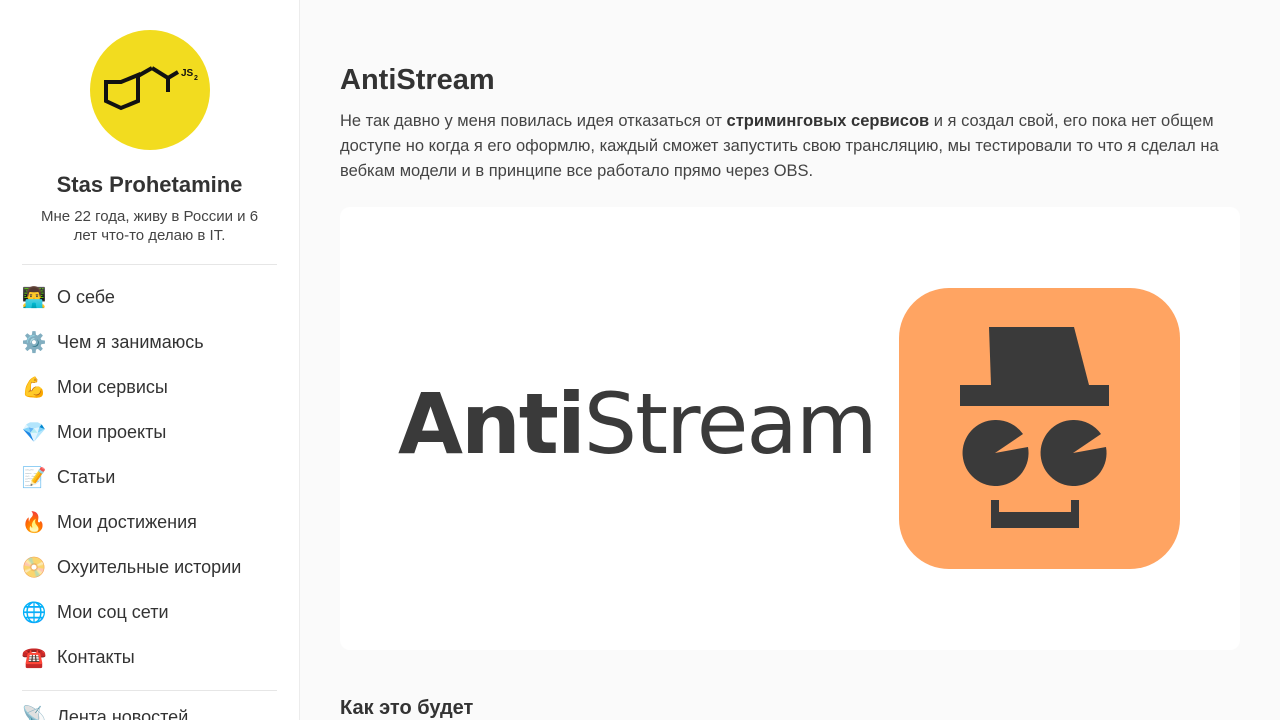 Image resolution: width=1280 pixels, height=720 pixels. I want to click on sidebar-item-stories: 📀 Охуительные истории, so click(149, 567).